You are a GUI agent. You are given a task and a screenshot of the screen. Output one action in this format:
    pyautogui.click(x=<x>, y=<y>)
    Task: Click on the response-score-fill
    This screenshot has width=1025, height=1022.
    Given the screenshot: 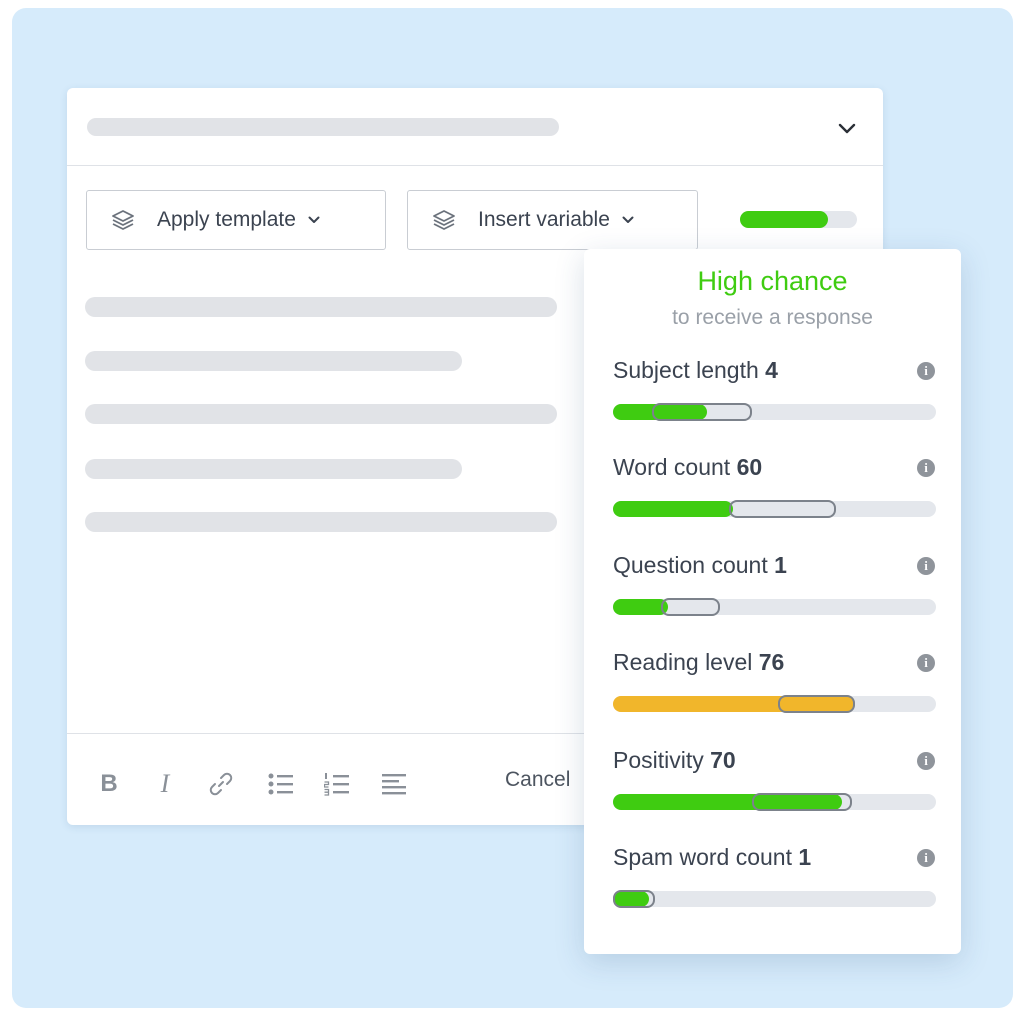 What is the action you would take?
    pyautogui.click(x=784, y=219)
    